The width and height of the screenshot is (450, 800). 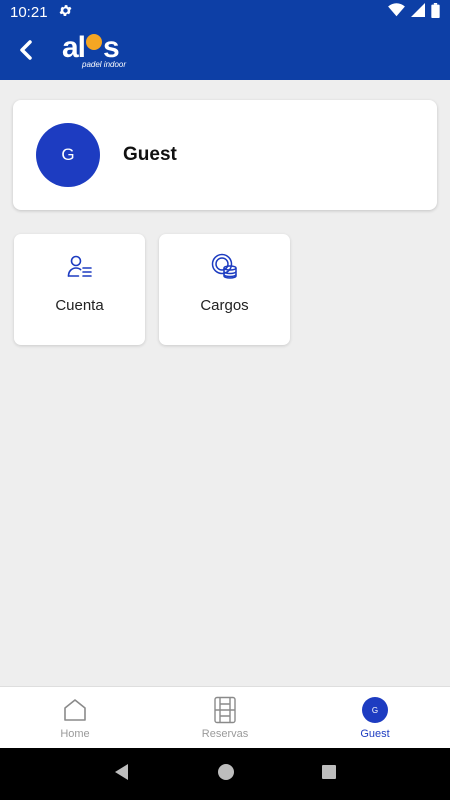 I want to click on court-icon, so click(x=225, y=710).